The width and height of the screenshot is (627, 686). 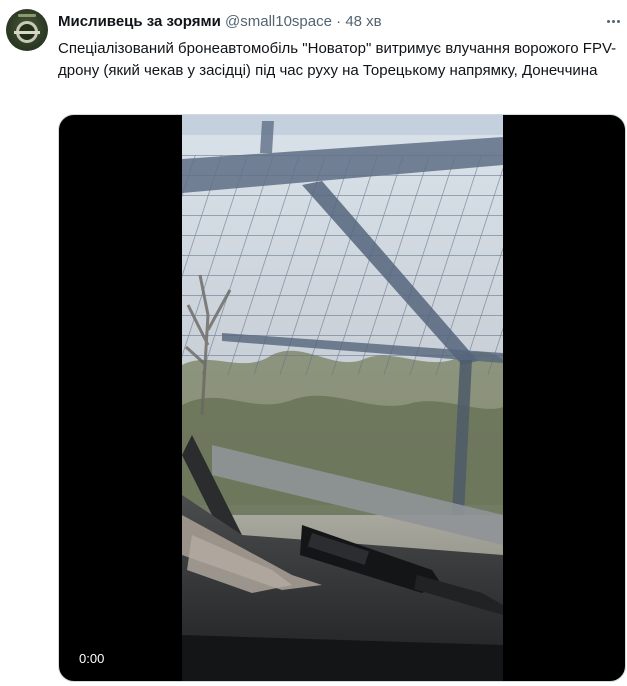 I want to click on more-dots-icon, so click(x=613, y=21).